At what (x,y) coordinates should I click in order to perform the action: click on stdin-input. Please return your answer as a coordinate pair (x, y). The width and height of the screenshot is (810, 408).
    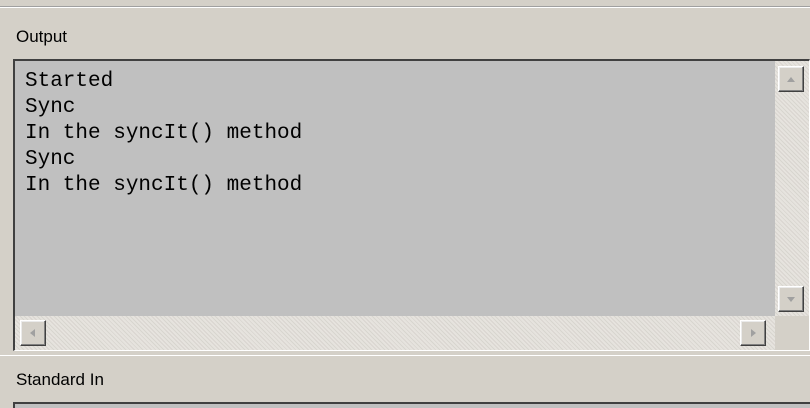
    Looking at the image, I should click on (411, 405).